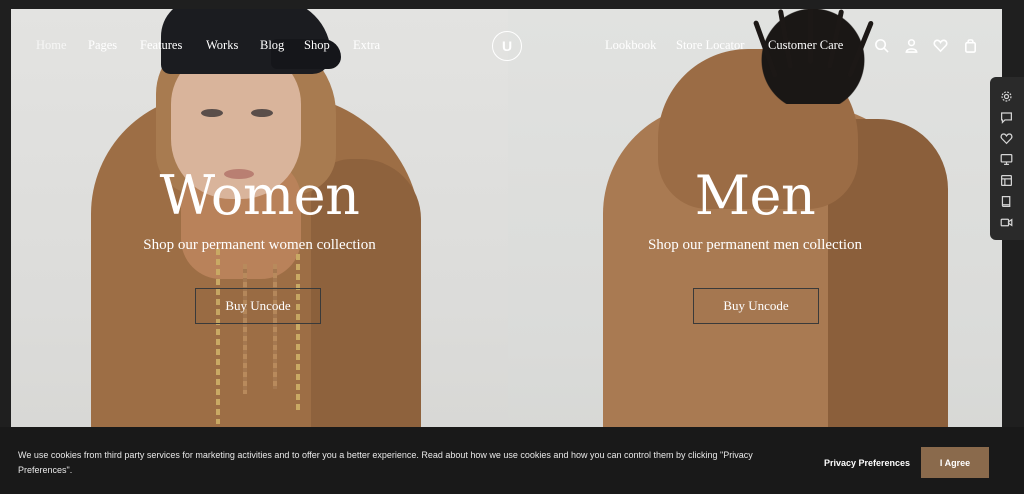 This screenshot has height=494, width=1024. I want to click on chat-icon, so click(1006, 117).